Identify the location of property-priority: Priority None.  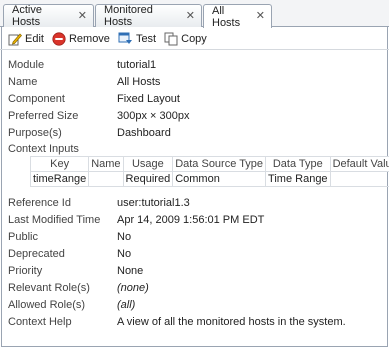
(195, 271).